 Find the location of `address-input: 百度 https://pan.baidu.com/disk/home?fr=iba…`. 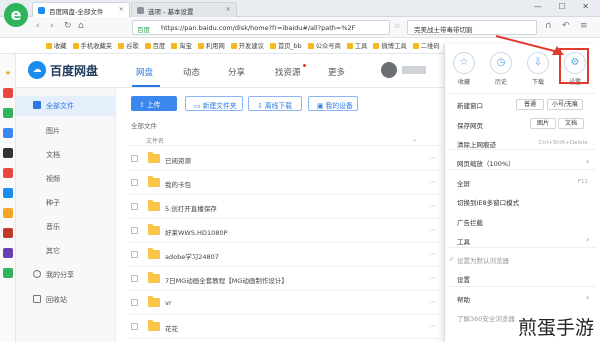

address-input: 百度 https://pan.baidu.com/disk/home?fr=iba… is located at coordinates (261, 27).